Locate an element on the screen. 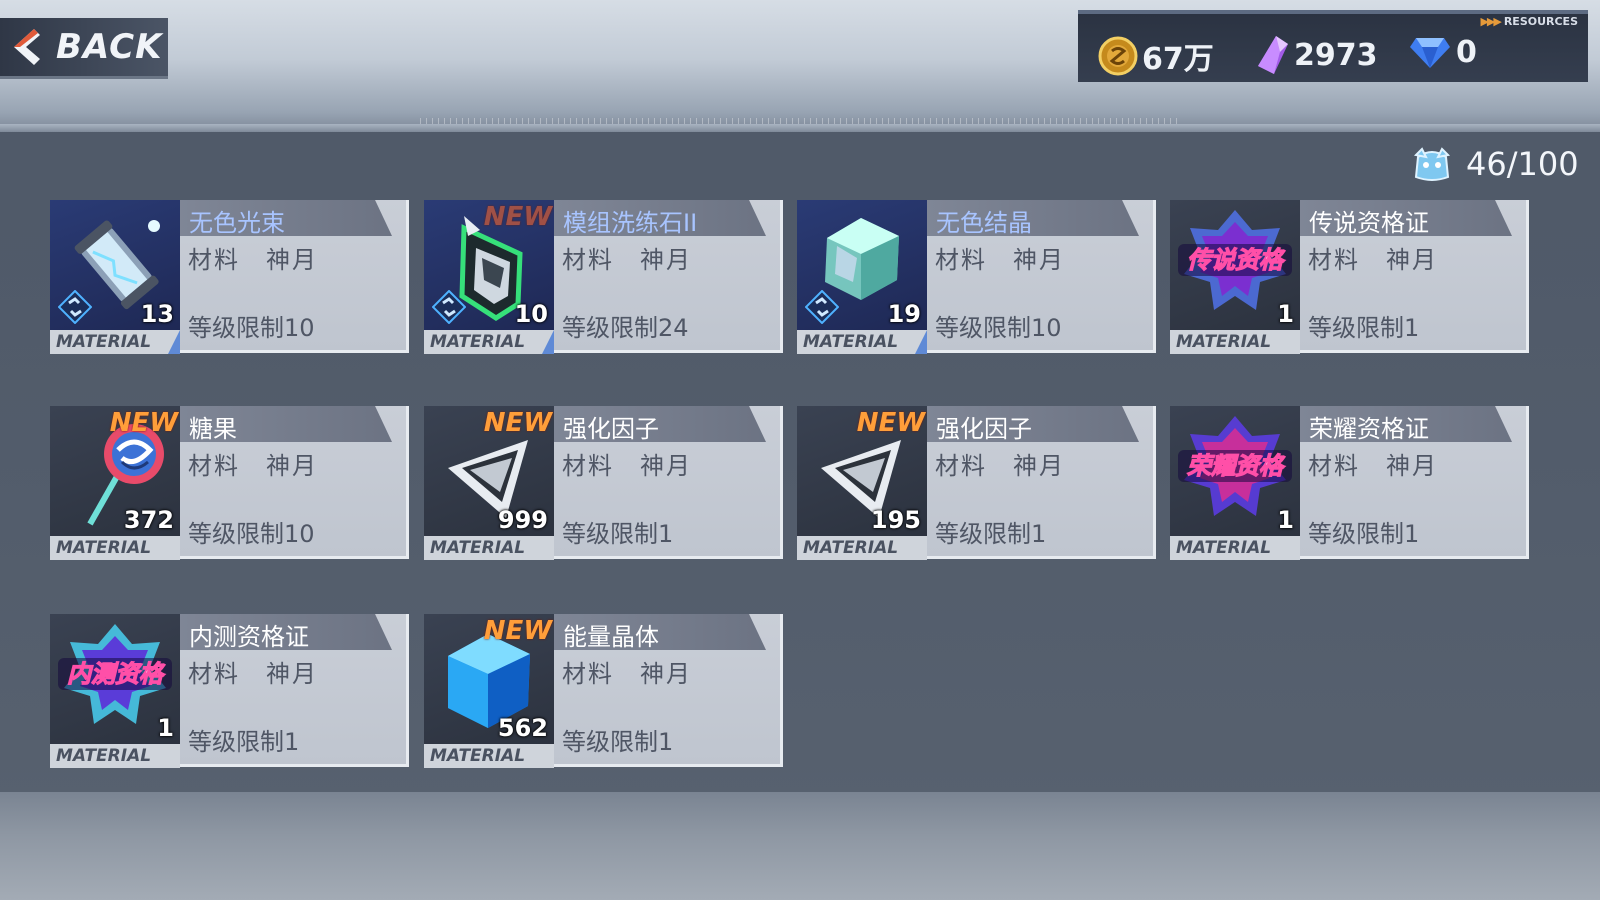  gold-resource: 67万 is located at coordinates (1156, 56).